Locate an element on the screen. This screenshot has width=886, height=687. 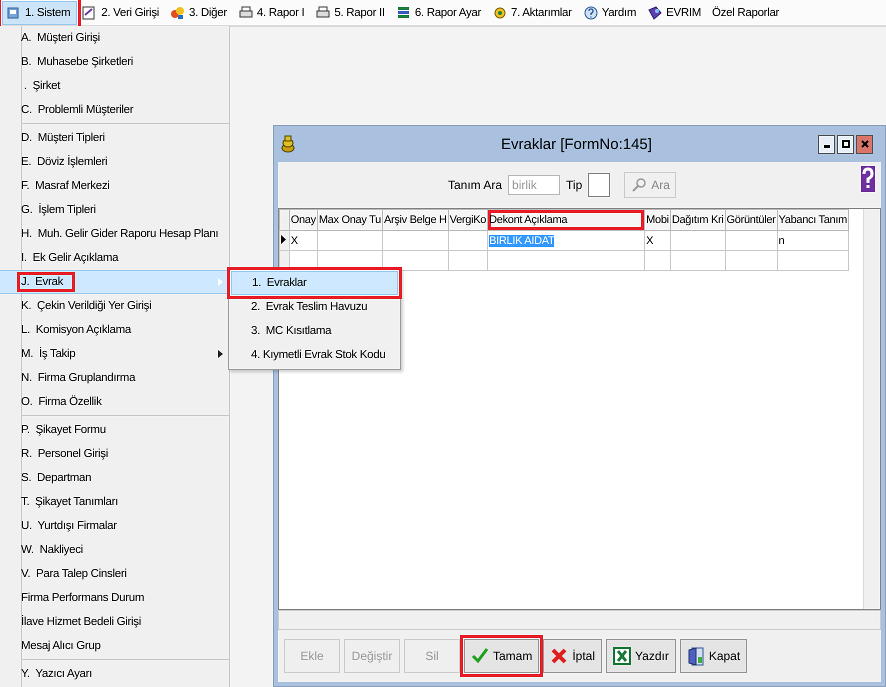
menu-bar-item: EVRIM is located at coordinates (676, 12).